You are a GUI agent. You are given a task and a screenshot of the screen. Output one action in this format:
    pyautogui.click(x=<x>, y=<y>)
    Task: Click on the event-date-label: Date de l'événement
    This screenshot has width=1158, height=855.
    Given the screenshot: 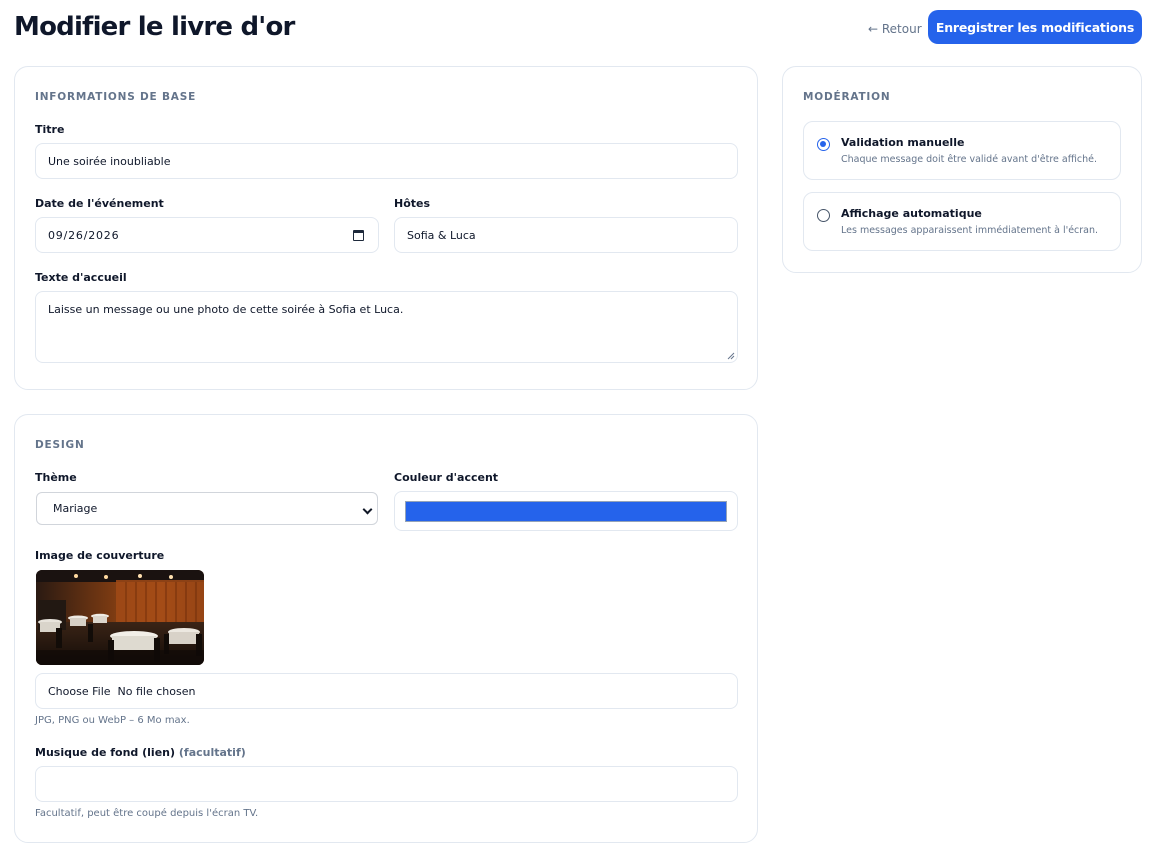 What is the action you would take?
    pyautogui.click(x=99, y=203)
    